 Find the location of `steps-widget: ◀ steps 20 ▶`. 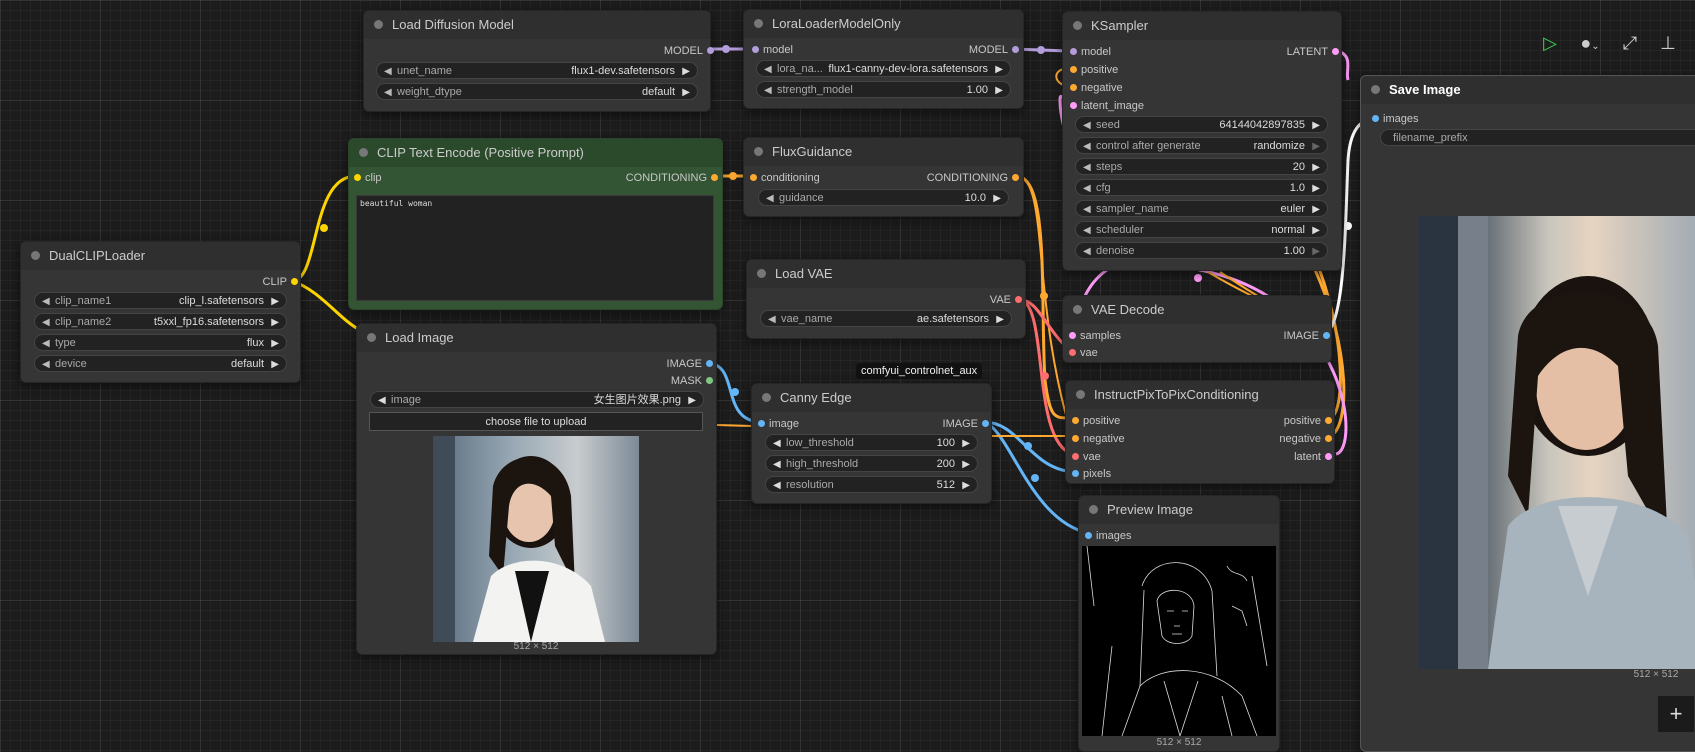

steps-widget: ◀ steps 20 ▶ is located at coordinates (1201, 166).